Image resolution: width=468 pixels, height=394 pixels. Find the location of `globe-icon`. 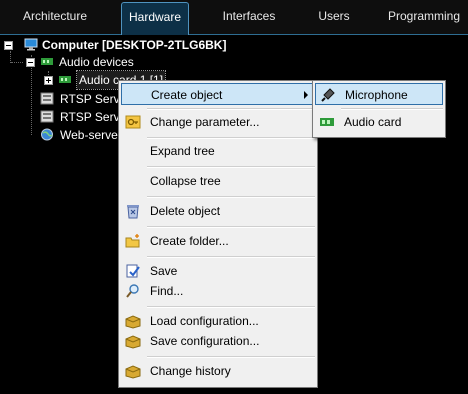

globe-icon is located at coordinates (47, 134).